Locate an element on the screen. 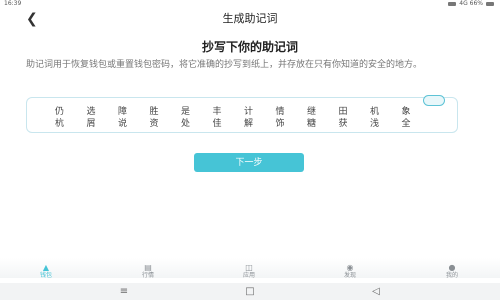  tab-wallet: ▲ 钱包 is located at coordinates (46, 271).